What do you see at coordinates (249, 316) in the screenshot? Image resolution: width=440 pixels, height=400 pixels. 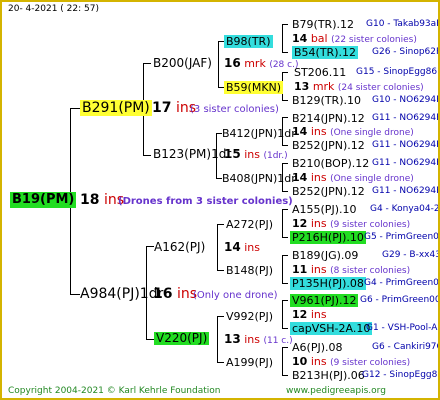 I see `gen3-node-v992: V992(PJ)` at bounding box center [249, 316].